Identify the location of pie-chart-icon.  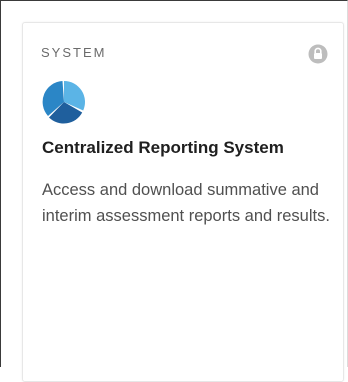
(63, 102).